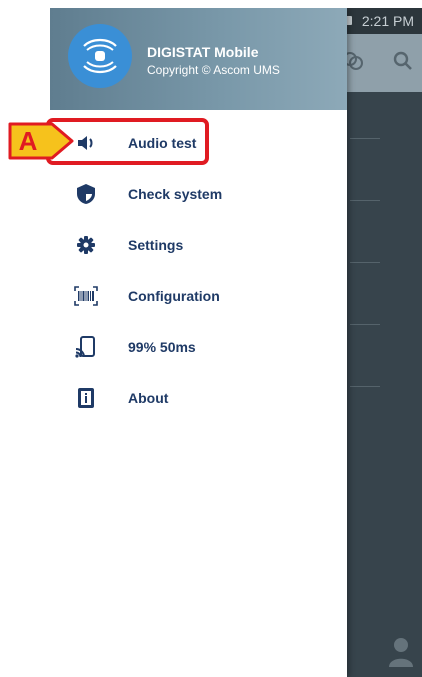  Describe the element at coordinates (86, 398) in the screenshot. I see `info-icon` at that location.